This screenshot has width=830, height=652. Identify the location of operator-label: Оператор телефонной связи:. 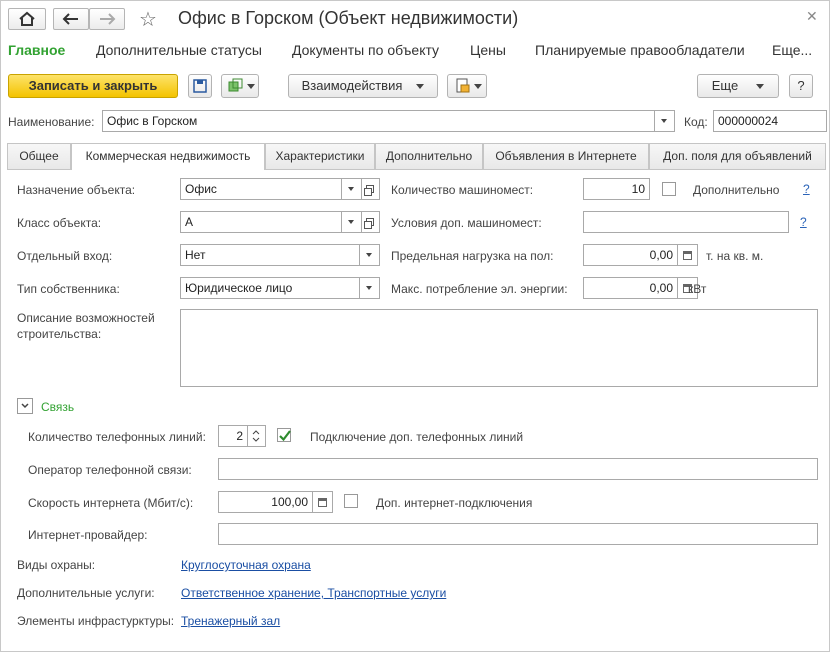
(110, 470).